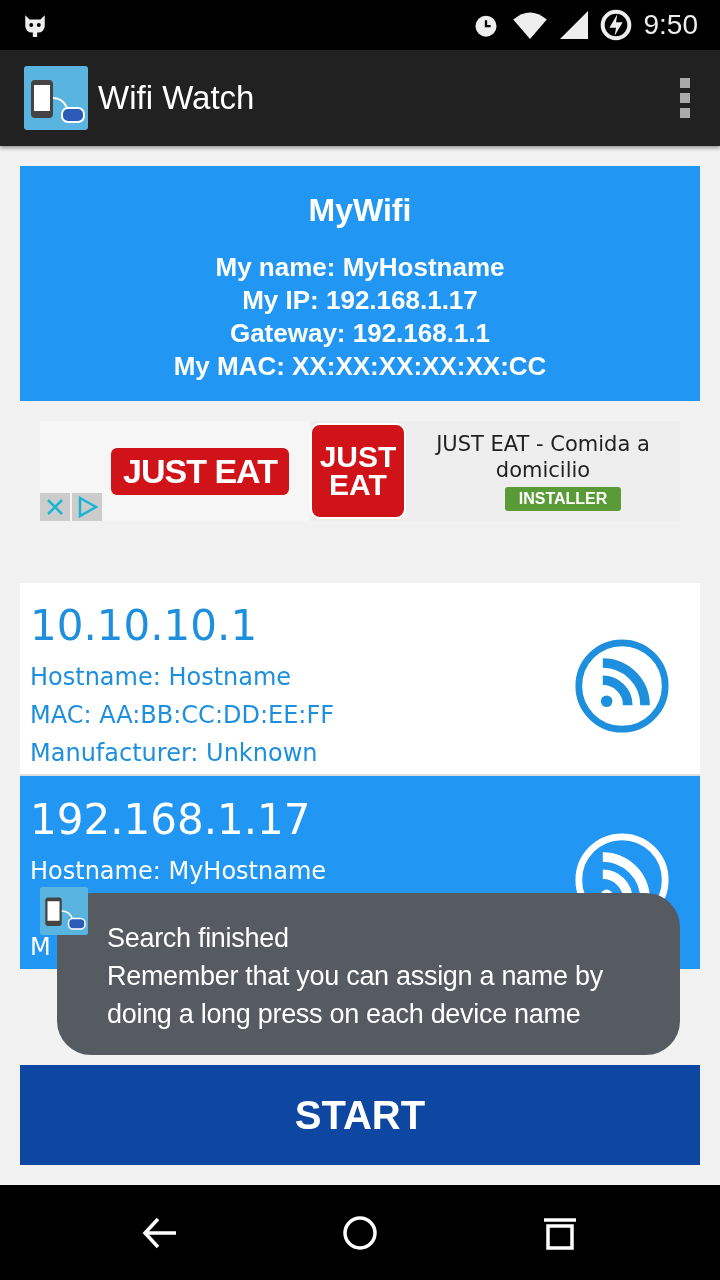  Describe the element at coordinates (615, 25) in the screenshot. I see `battery-charging-icon` at that location.